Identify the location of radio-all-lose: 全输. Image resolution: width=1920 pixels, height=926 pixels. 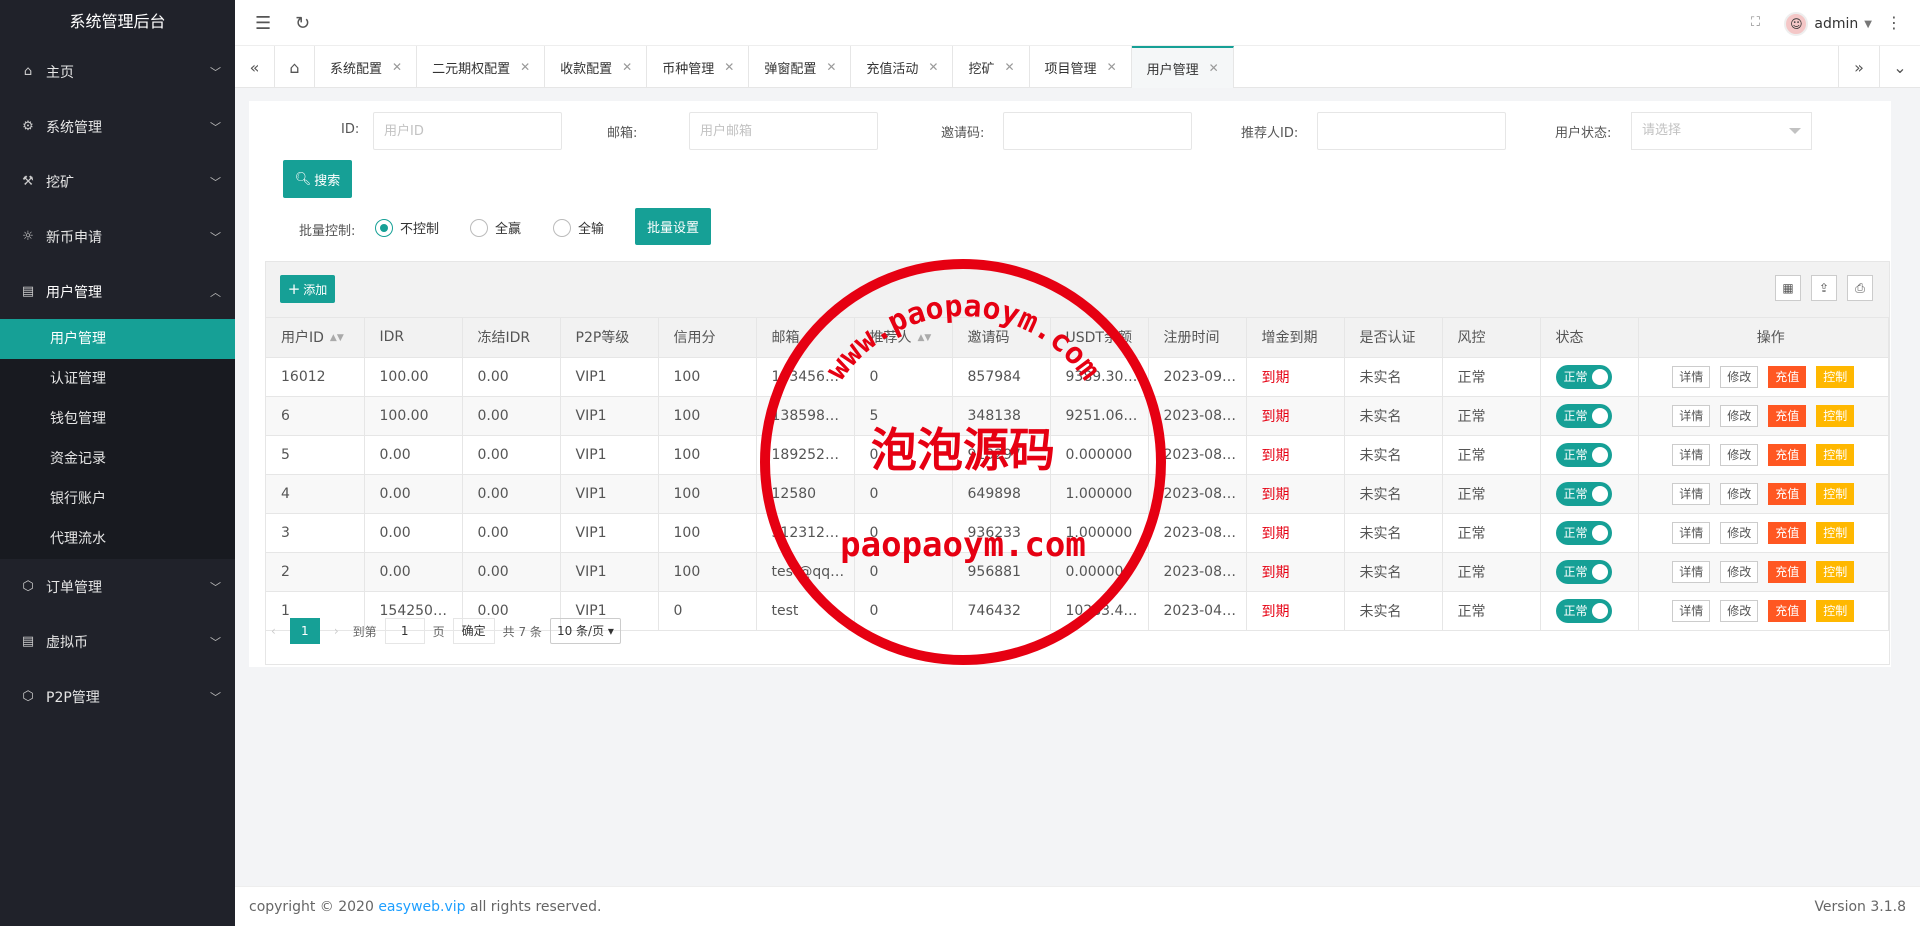
(578, 227).